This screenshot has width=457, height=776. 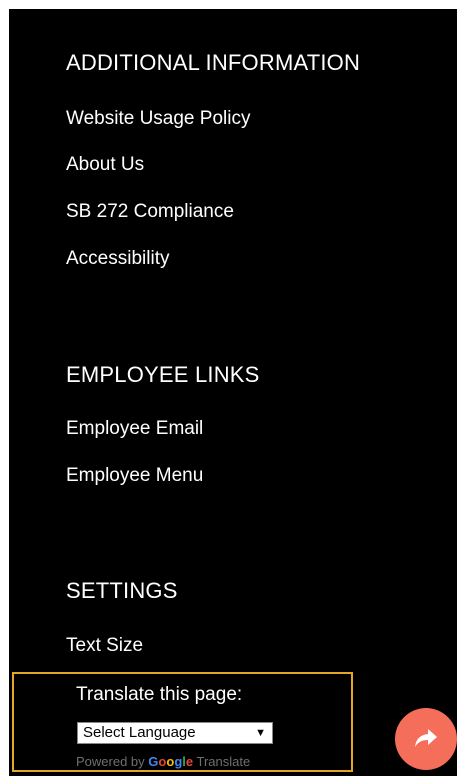 I want to click on link-about-us: About Us, so click(x=105, y=165).